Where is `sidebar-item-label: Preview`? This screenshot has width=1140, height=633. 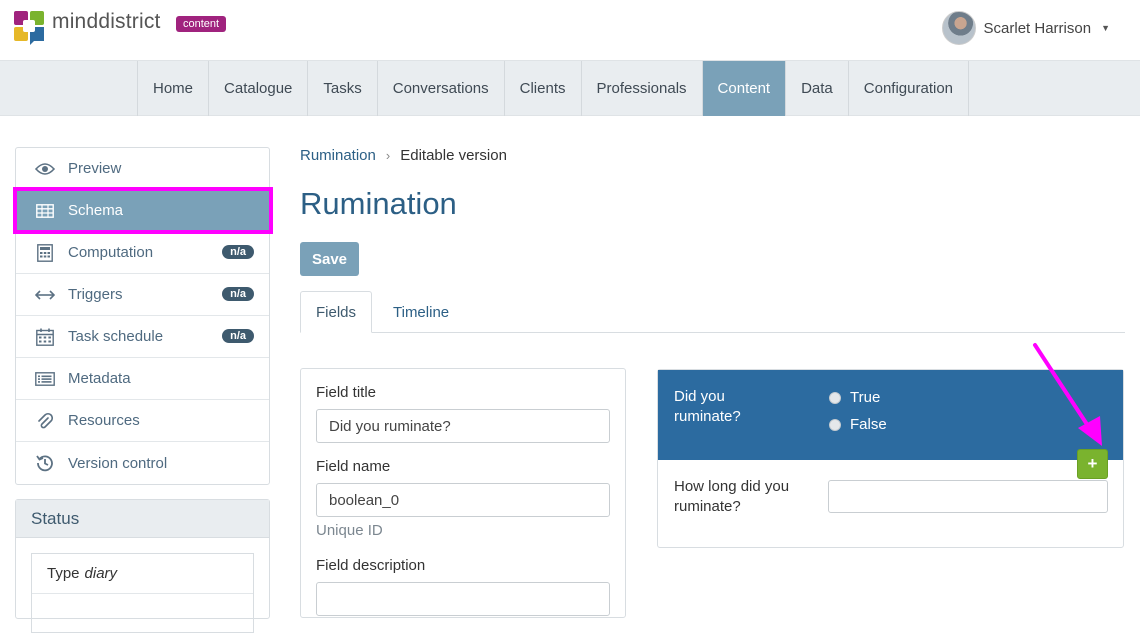 sidebar-item-label: Preview is located at coordinates (95, 168).